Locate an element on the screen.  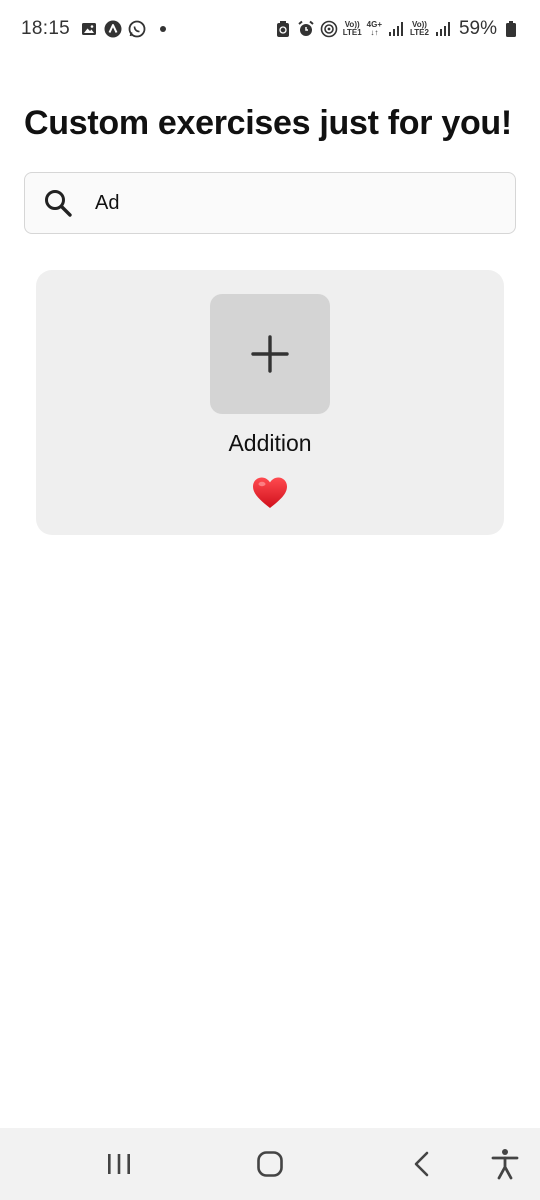
signal-sim1-icon is located at coordinates (396, 29).